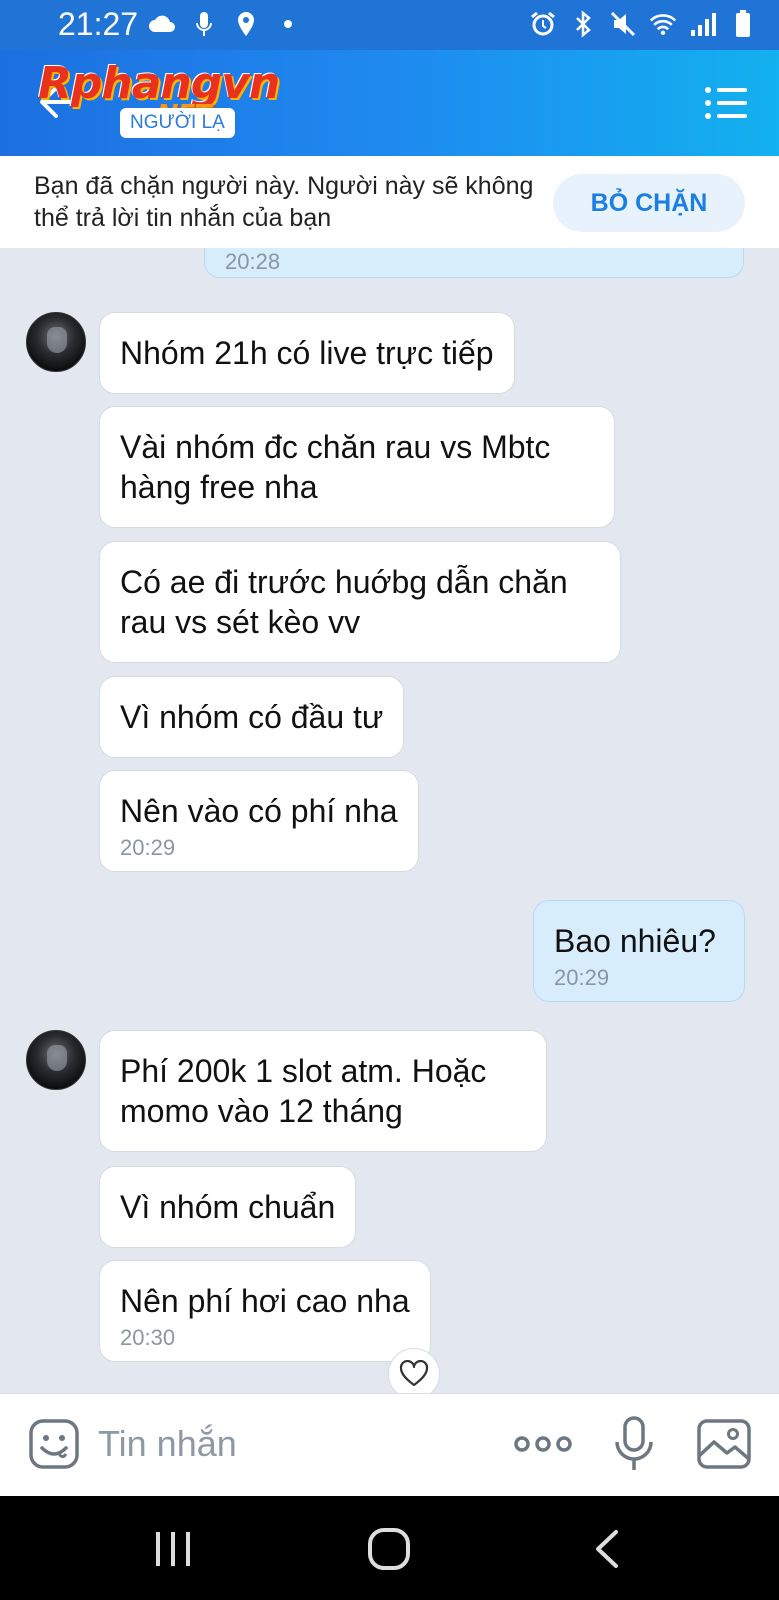 The height and width of the screenshot is (1600, 779). I want to click on message-time: 20:30, so click(148, 1337).